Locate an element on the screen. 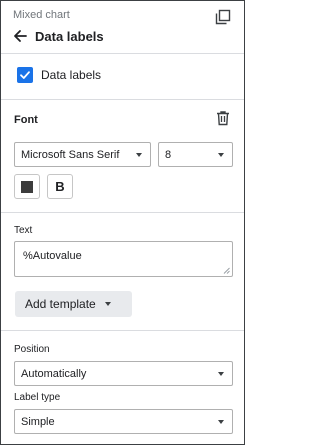 This screenshot has width=320, height=445. add-template-label: Add template is located at coordinates (60, 304).